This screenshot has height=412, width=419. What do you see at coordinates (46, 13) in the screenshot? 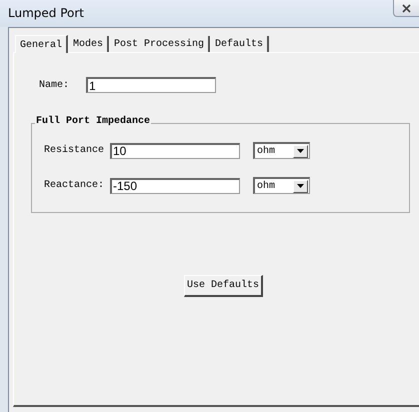
I see `window-title: Lumped Port` at bounding box center [46, 13].